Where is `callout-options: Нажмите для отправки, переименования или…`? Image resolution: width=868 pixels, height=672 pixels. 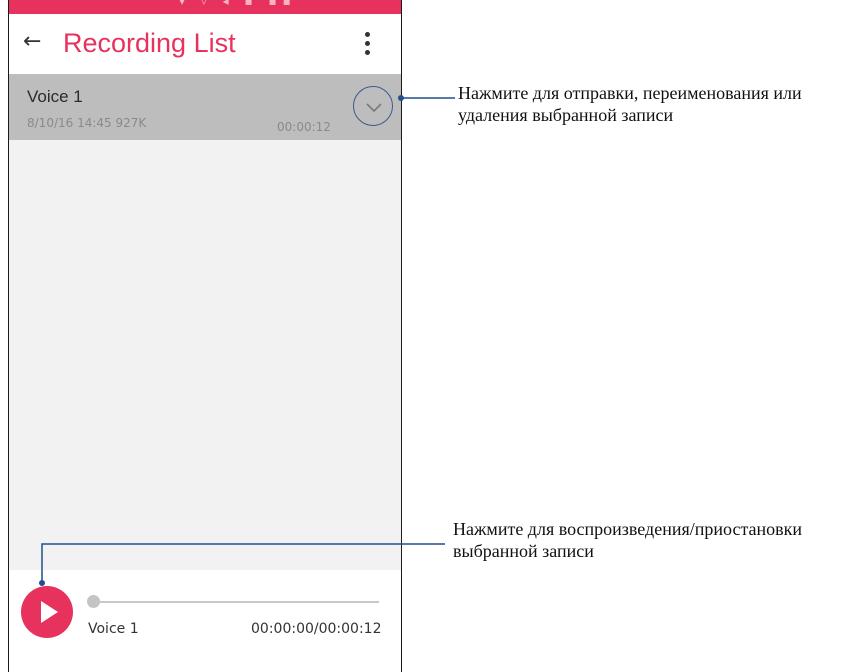 callout-options: Нажмите для отправки, переименования или… is located at coordinates (663, 104).